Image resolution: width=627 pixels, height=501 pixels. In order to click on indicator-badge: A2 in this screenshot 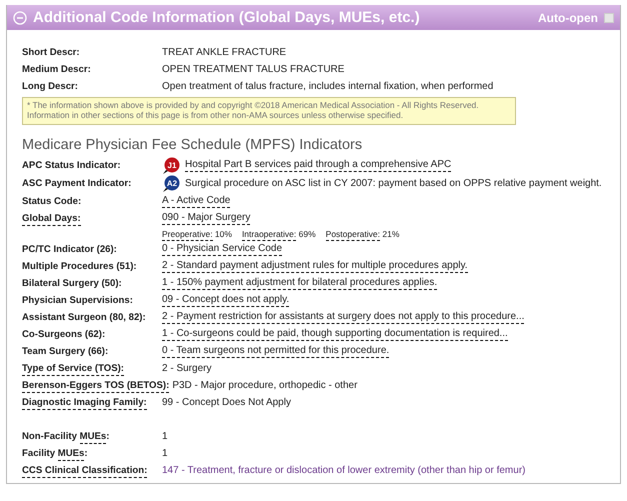, I will do `click(171, 183)`.